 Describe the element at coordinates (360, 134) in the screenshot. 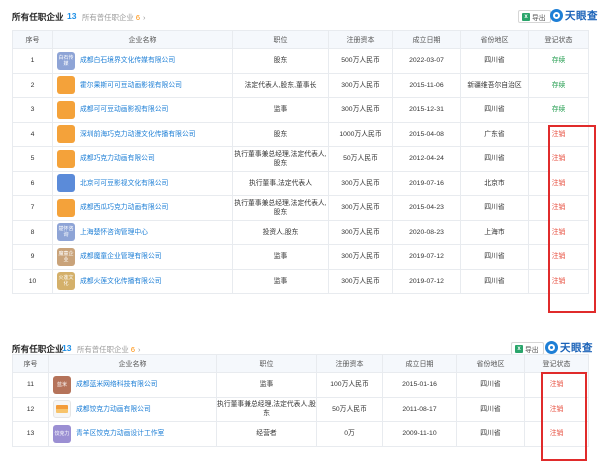

I see `registered-capital: 1000万人民币` at that location.